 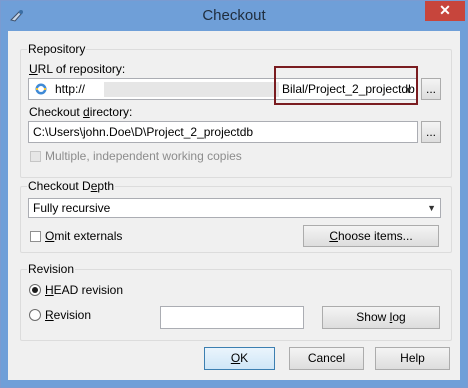 What do you see at coordinates (77, 69) in the screenshot?
I see `url-label: URL of repository:` at bounding box center [77, 69].